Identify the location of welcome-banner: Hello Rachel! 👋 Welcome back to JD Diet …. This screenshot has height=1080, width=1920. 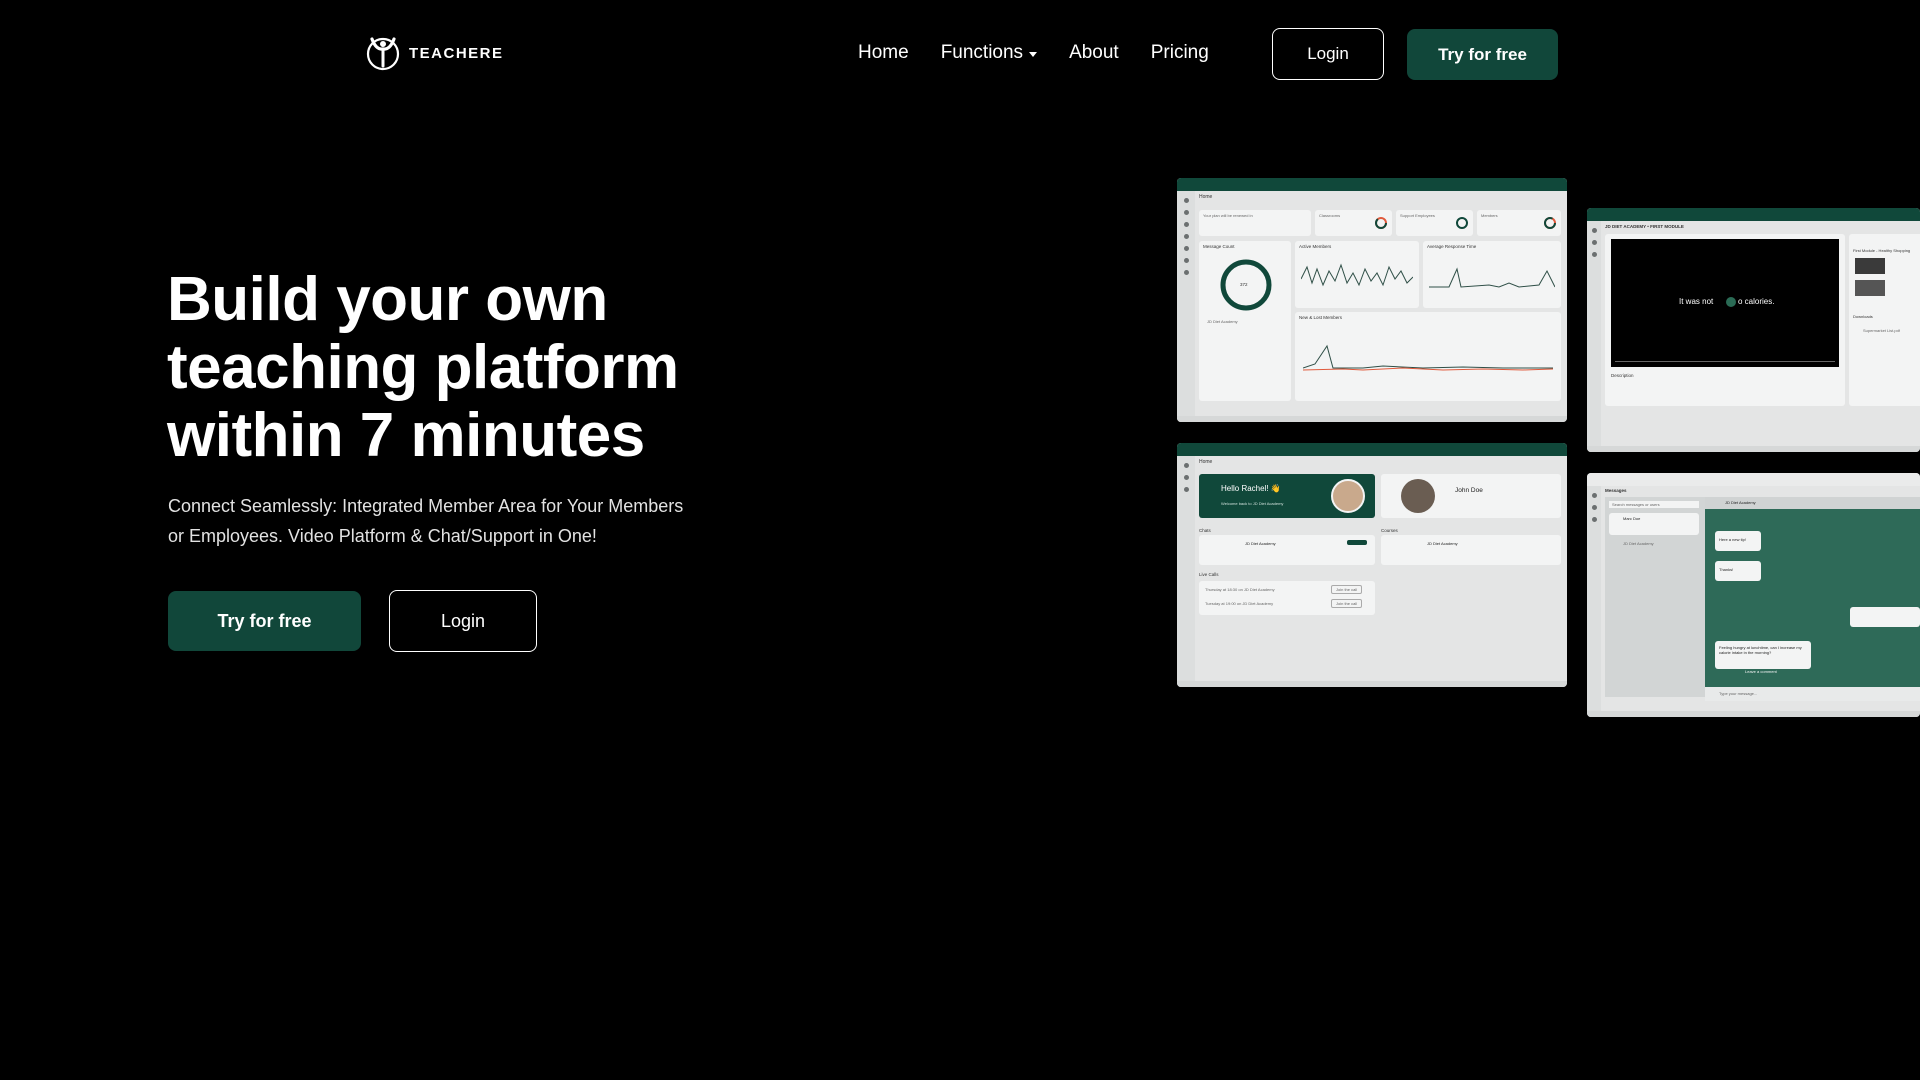
(1287, 496).